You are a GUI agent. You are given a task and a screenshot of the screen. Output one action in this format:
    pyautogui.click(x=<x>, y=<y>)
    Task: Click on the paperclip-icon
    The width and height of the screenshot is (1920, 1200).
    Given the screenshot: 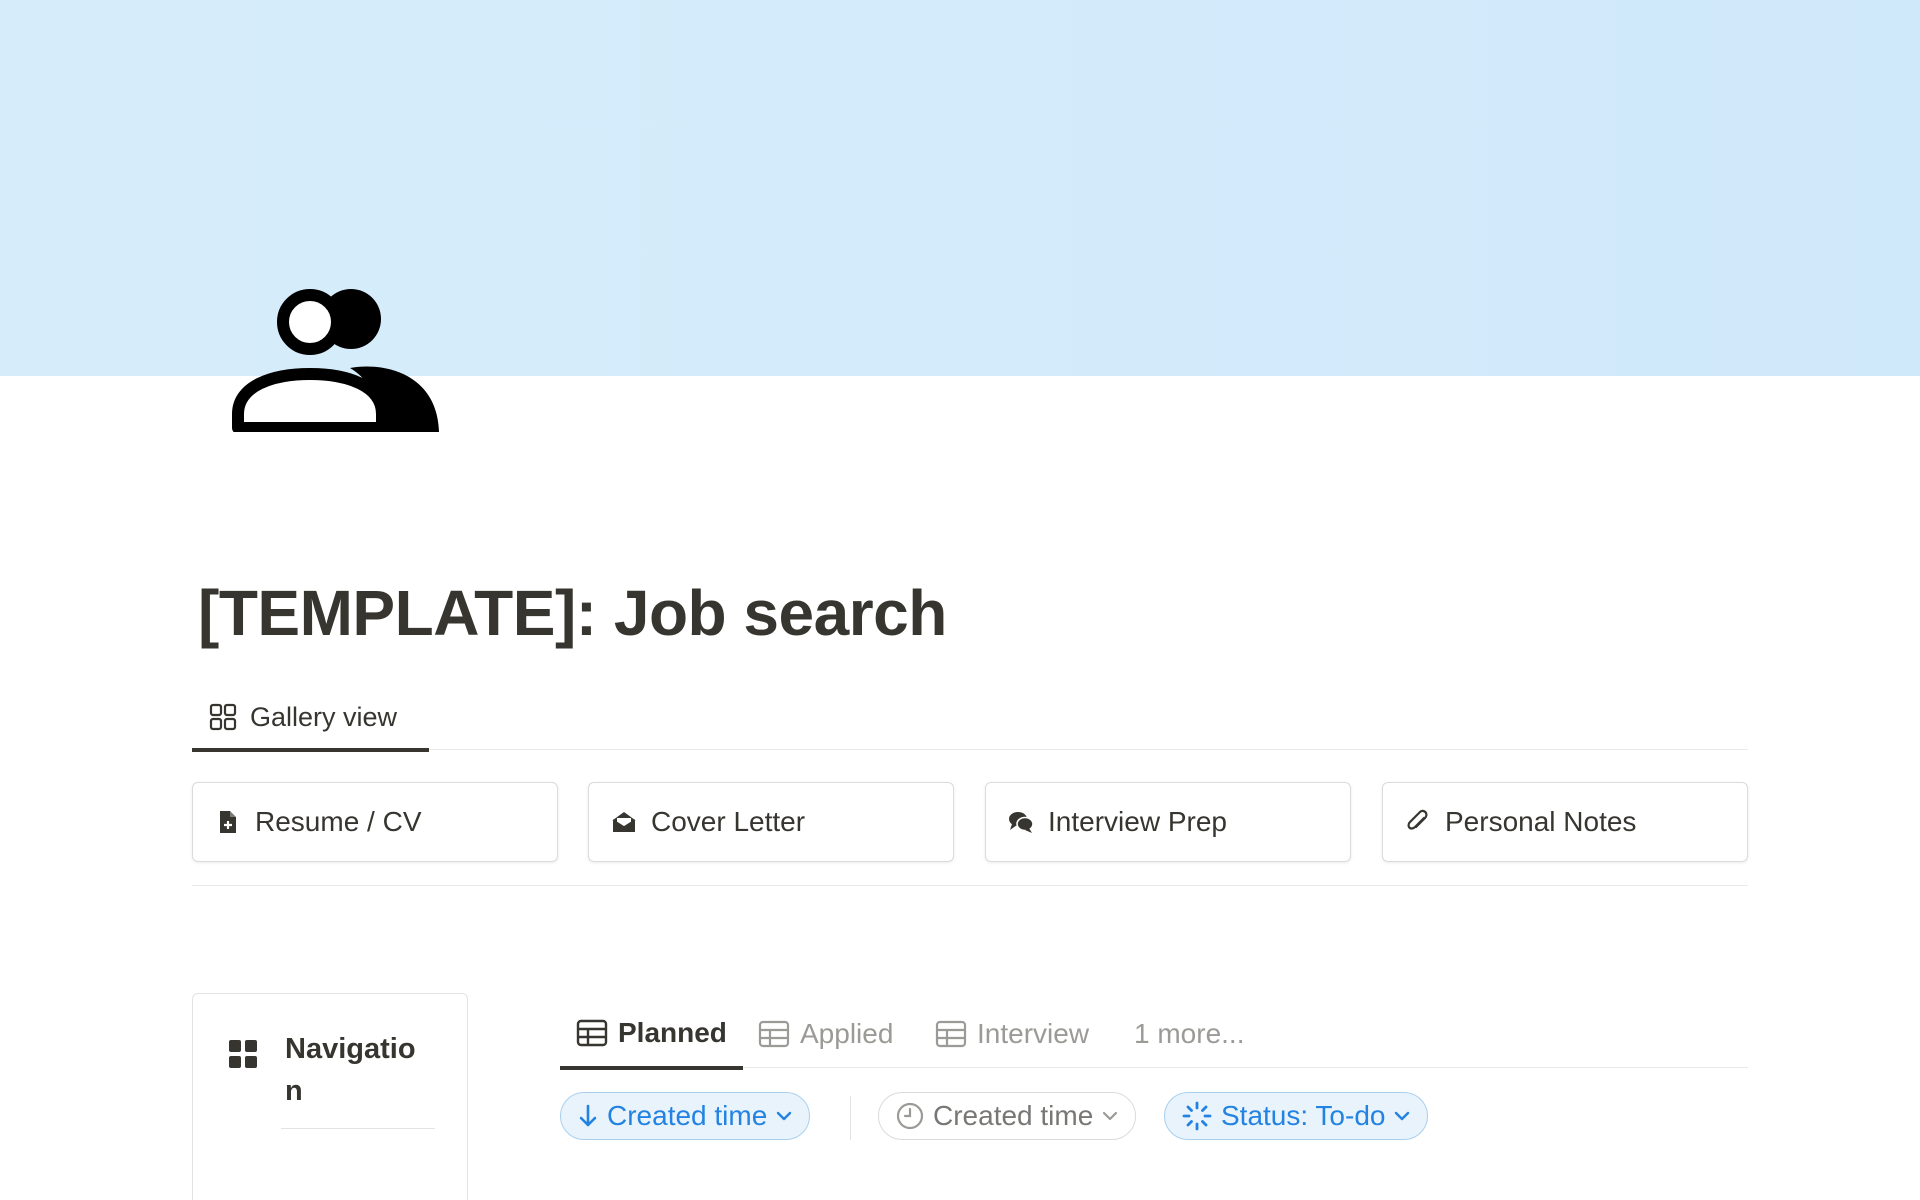 What is the action you would take?
    pyautogui.click(x=1417, y=819)
    